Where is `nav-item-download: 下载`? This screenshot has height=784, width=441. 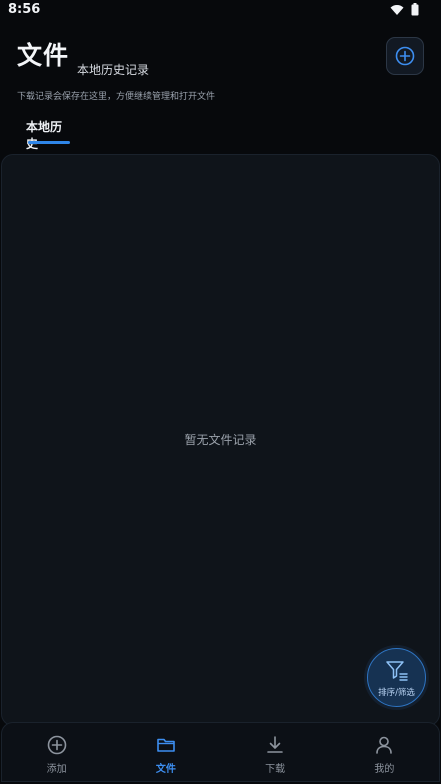
nav-item-download: 下载 is located at coordinates (275, 752).